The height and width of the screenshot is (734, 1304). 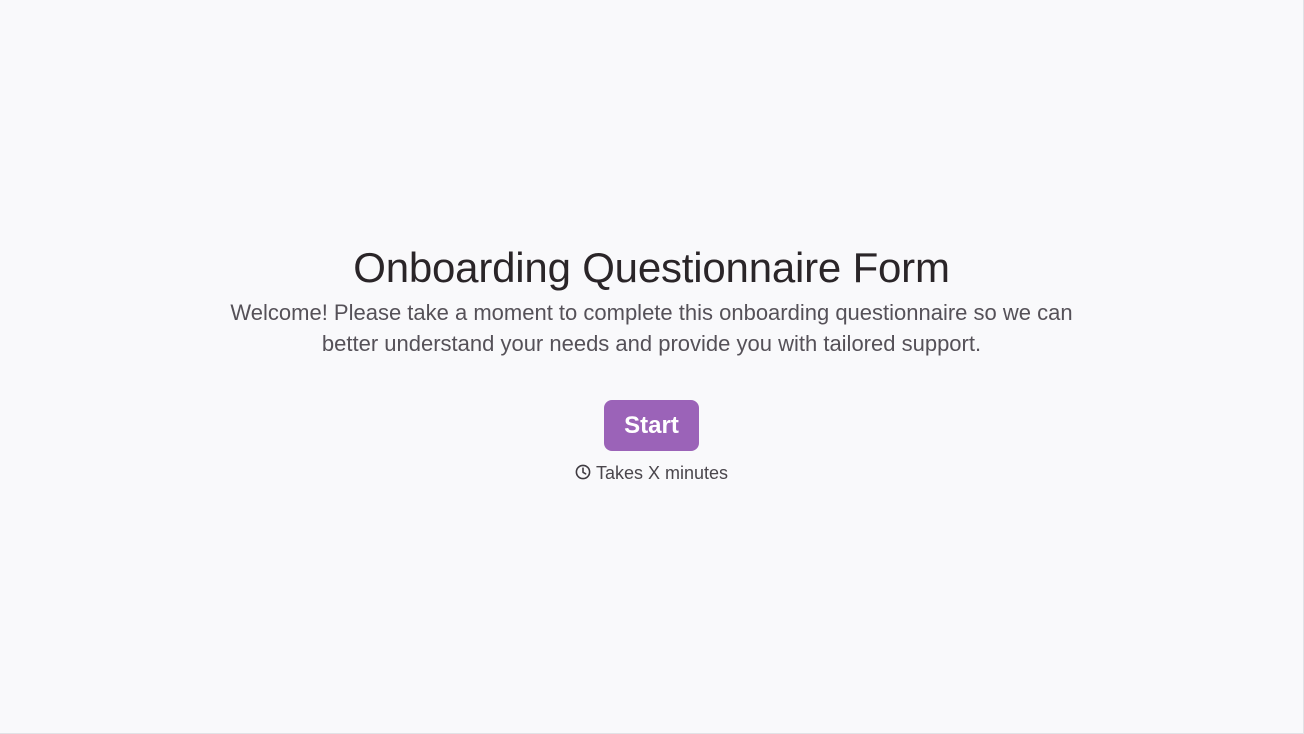 I want to click on clock-icon, so click(x=583, y=472).